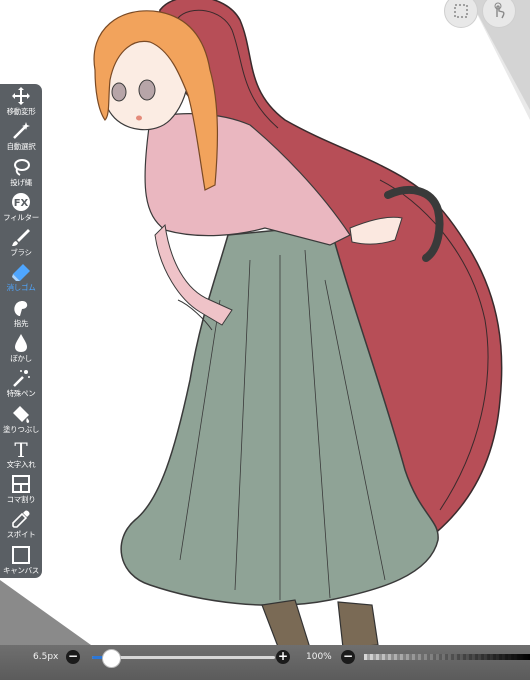  I want to click on tool-label: コマ割り, so click(21, 500).